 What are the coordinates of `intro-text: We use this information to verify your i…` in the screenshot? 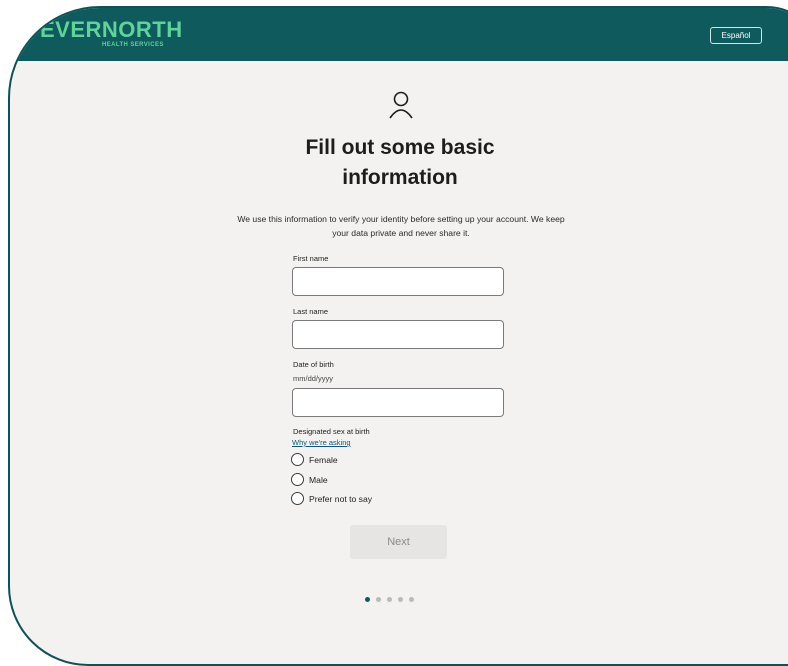 It's located at (401, 226).